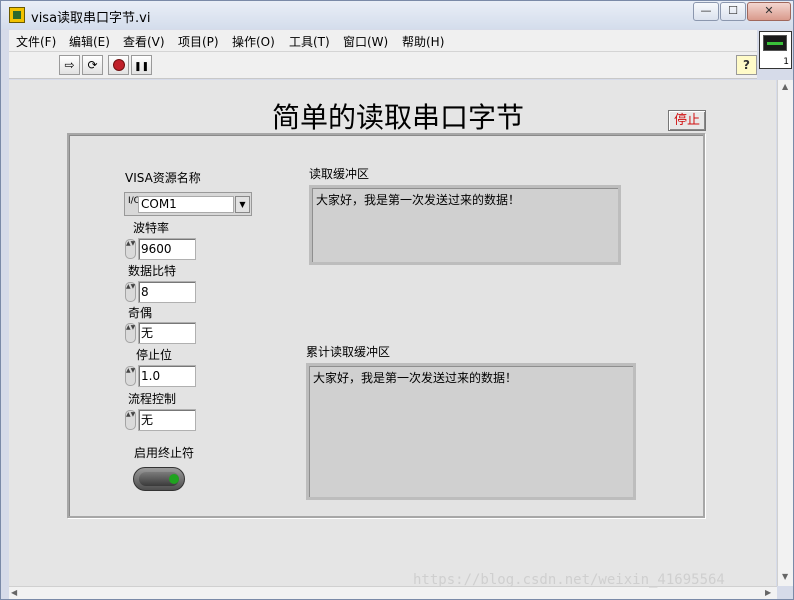 Image resolution: width=794 pixels, height=600 pixels. Describe the element at coordinates (785, 333) in the screenshot. I see `vertical-scrollbar: ▲ ▼` at that location.